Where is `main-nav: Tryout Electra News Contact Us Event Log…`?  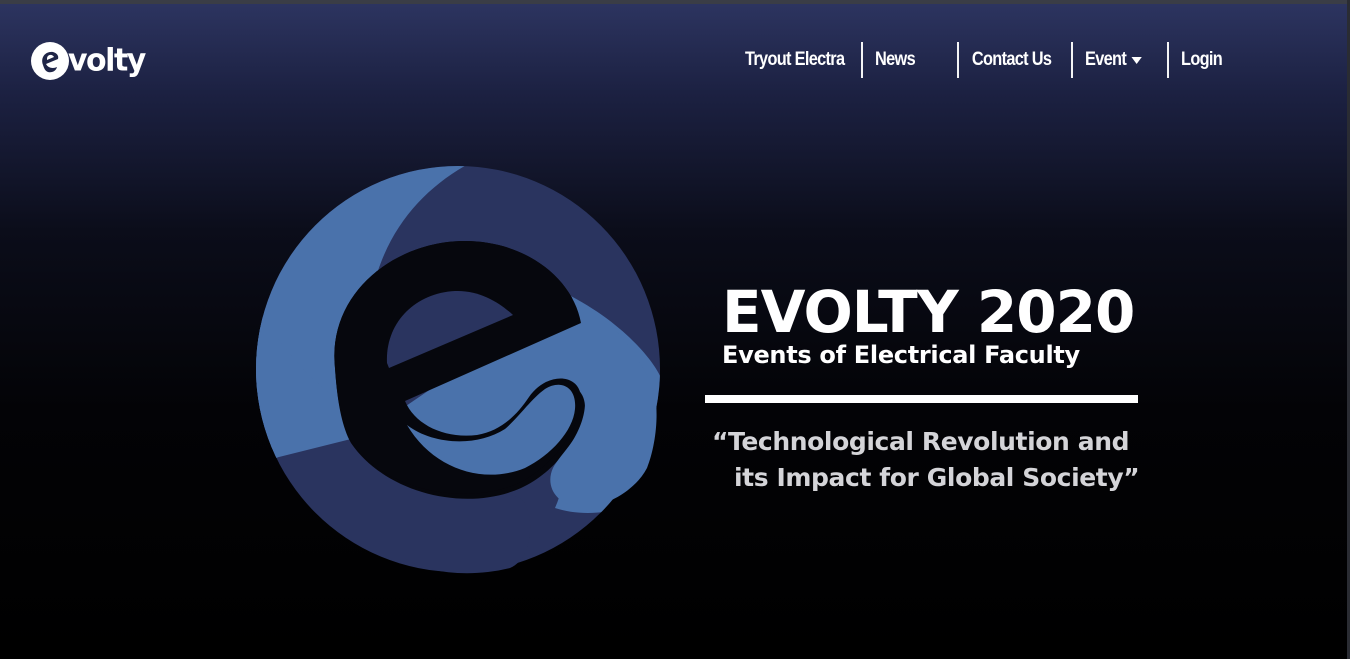
main-nav: Tryout Electra News Contact Us Event Log… is located at coordinates (992, 60).